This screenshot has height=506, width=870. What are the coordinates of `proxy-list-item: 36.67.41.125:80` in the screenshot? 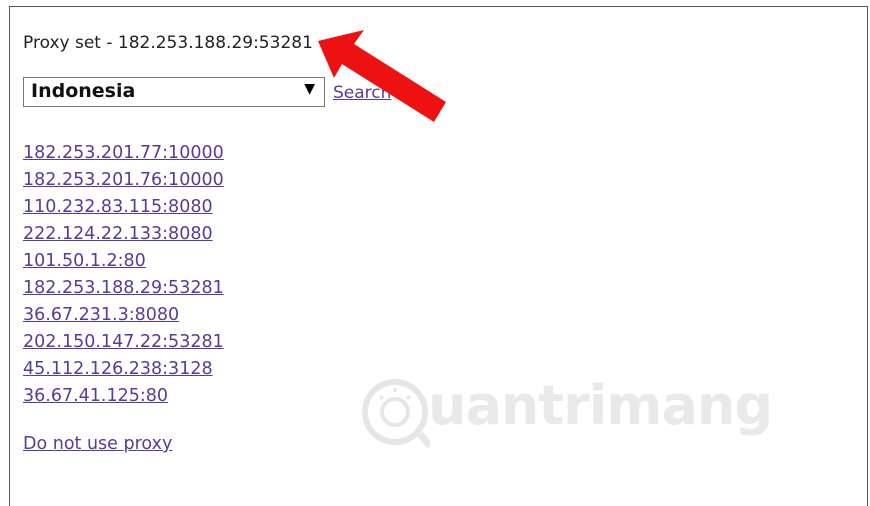 It's located at (123, 395).